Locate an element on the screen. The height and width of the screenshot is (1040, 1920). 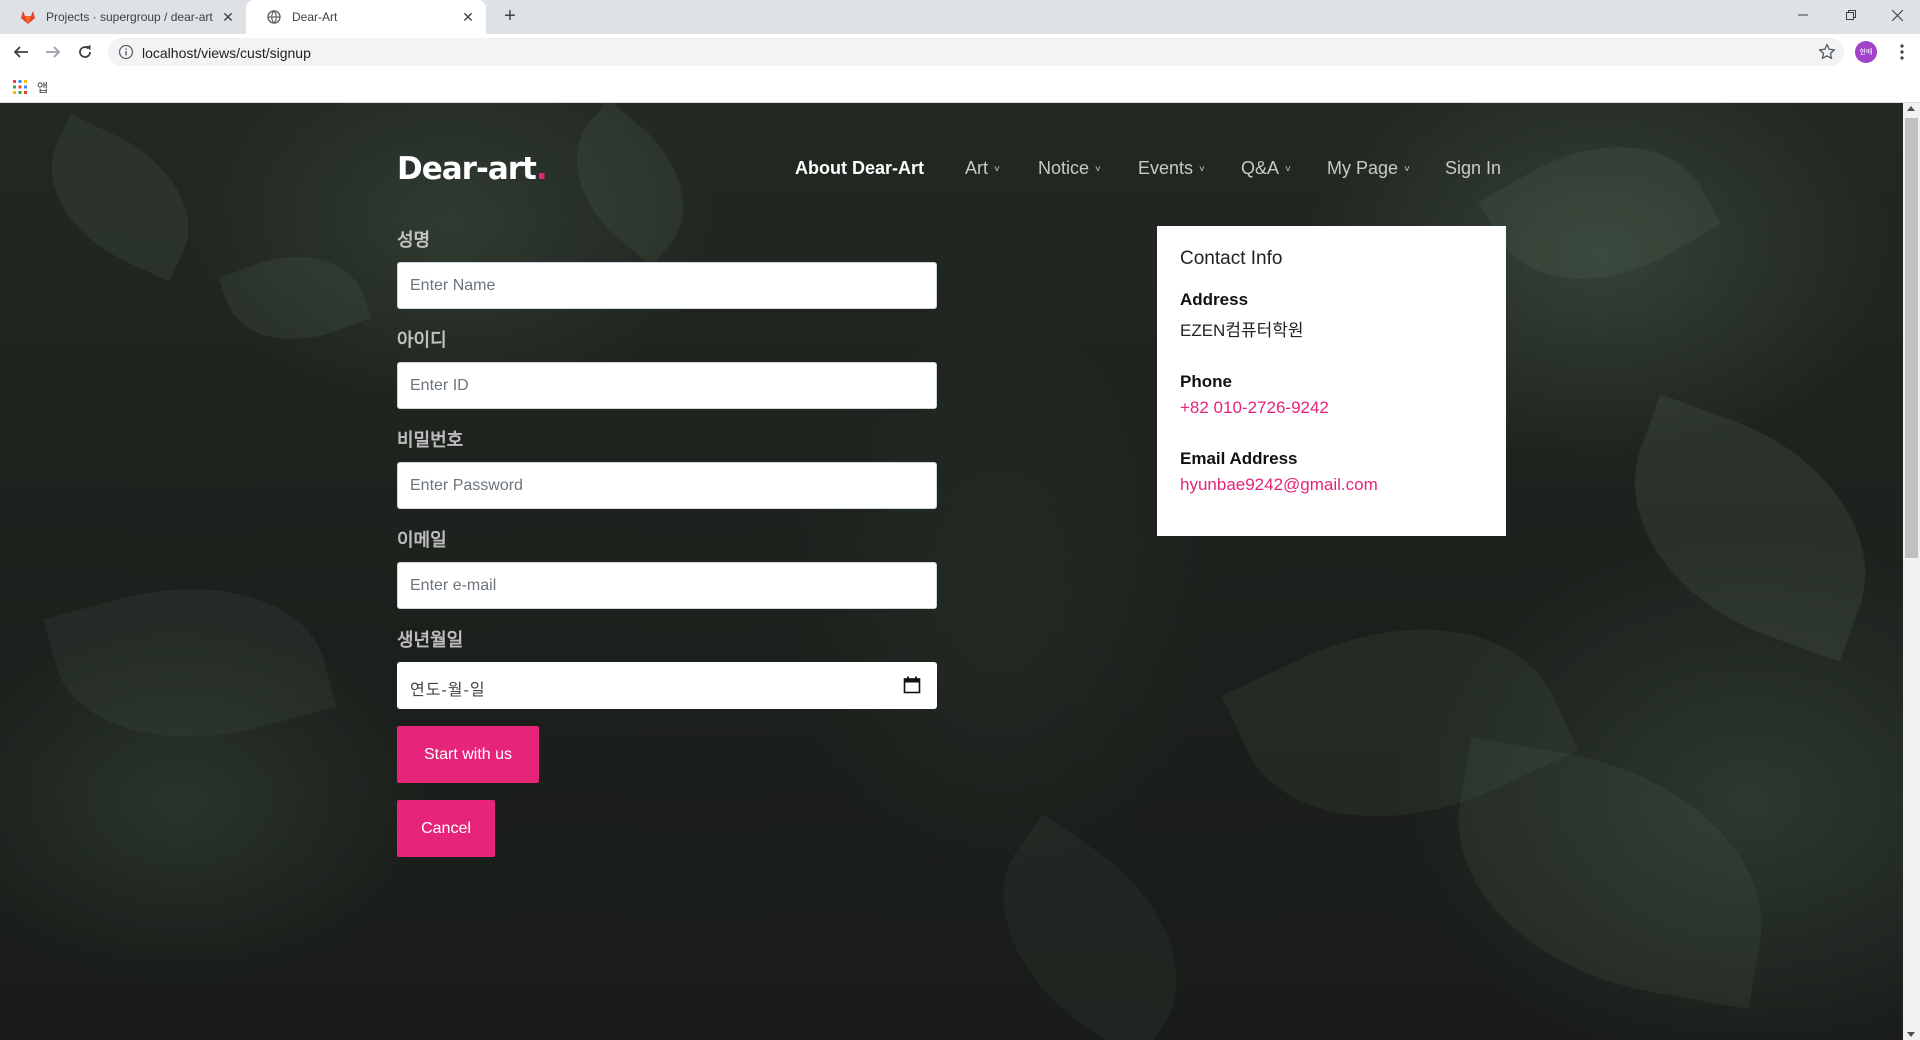
browser-tab-dear-art: Dear-Art ✕ is located at coordinates (366, 17).